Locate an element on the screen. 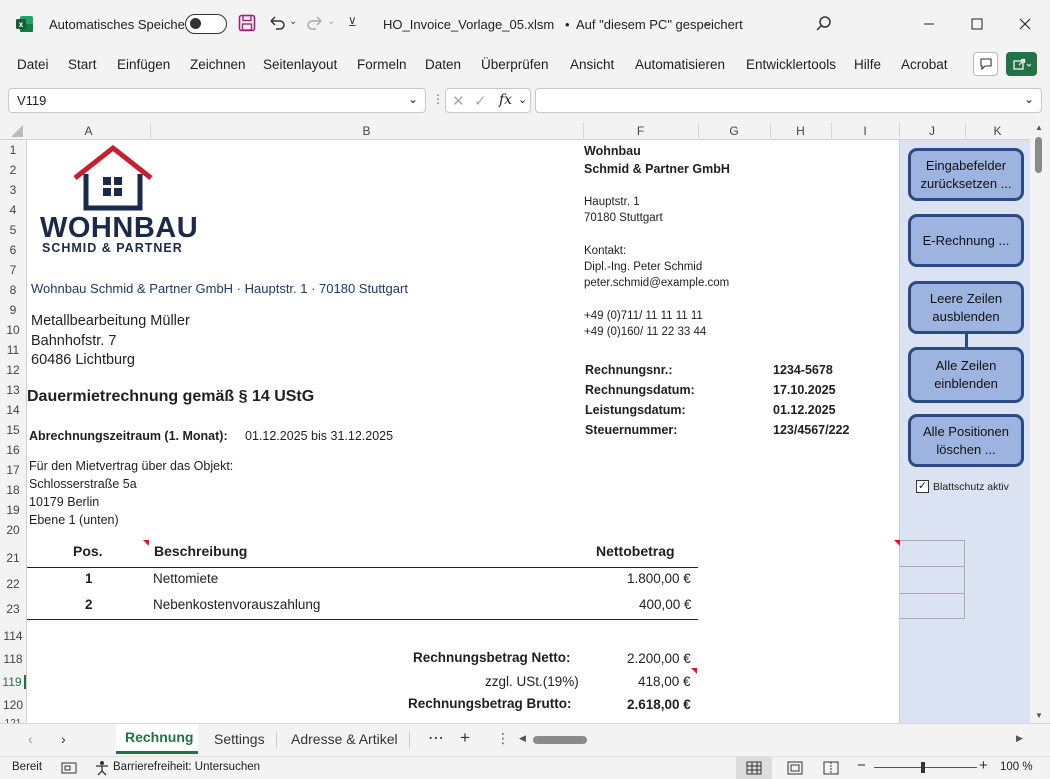 The width and height of the screenshot is (1050, 779). row-header: 4 is located at coordinates (13, 210).